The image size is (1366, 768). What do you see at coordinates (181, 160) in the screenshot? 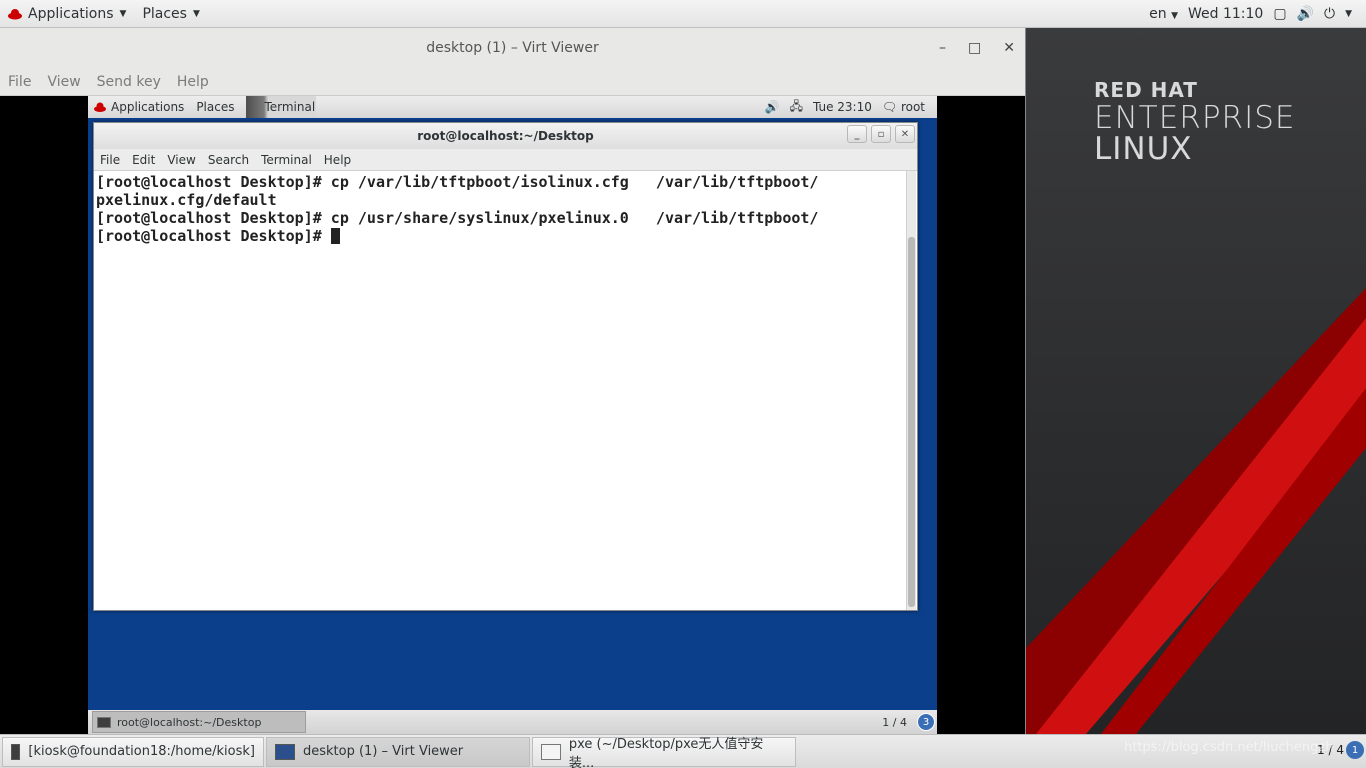
I see `terminal-menu-view: View` at bounding box center [181, 160].